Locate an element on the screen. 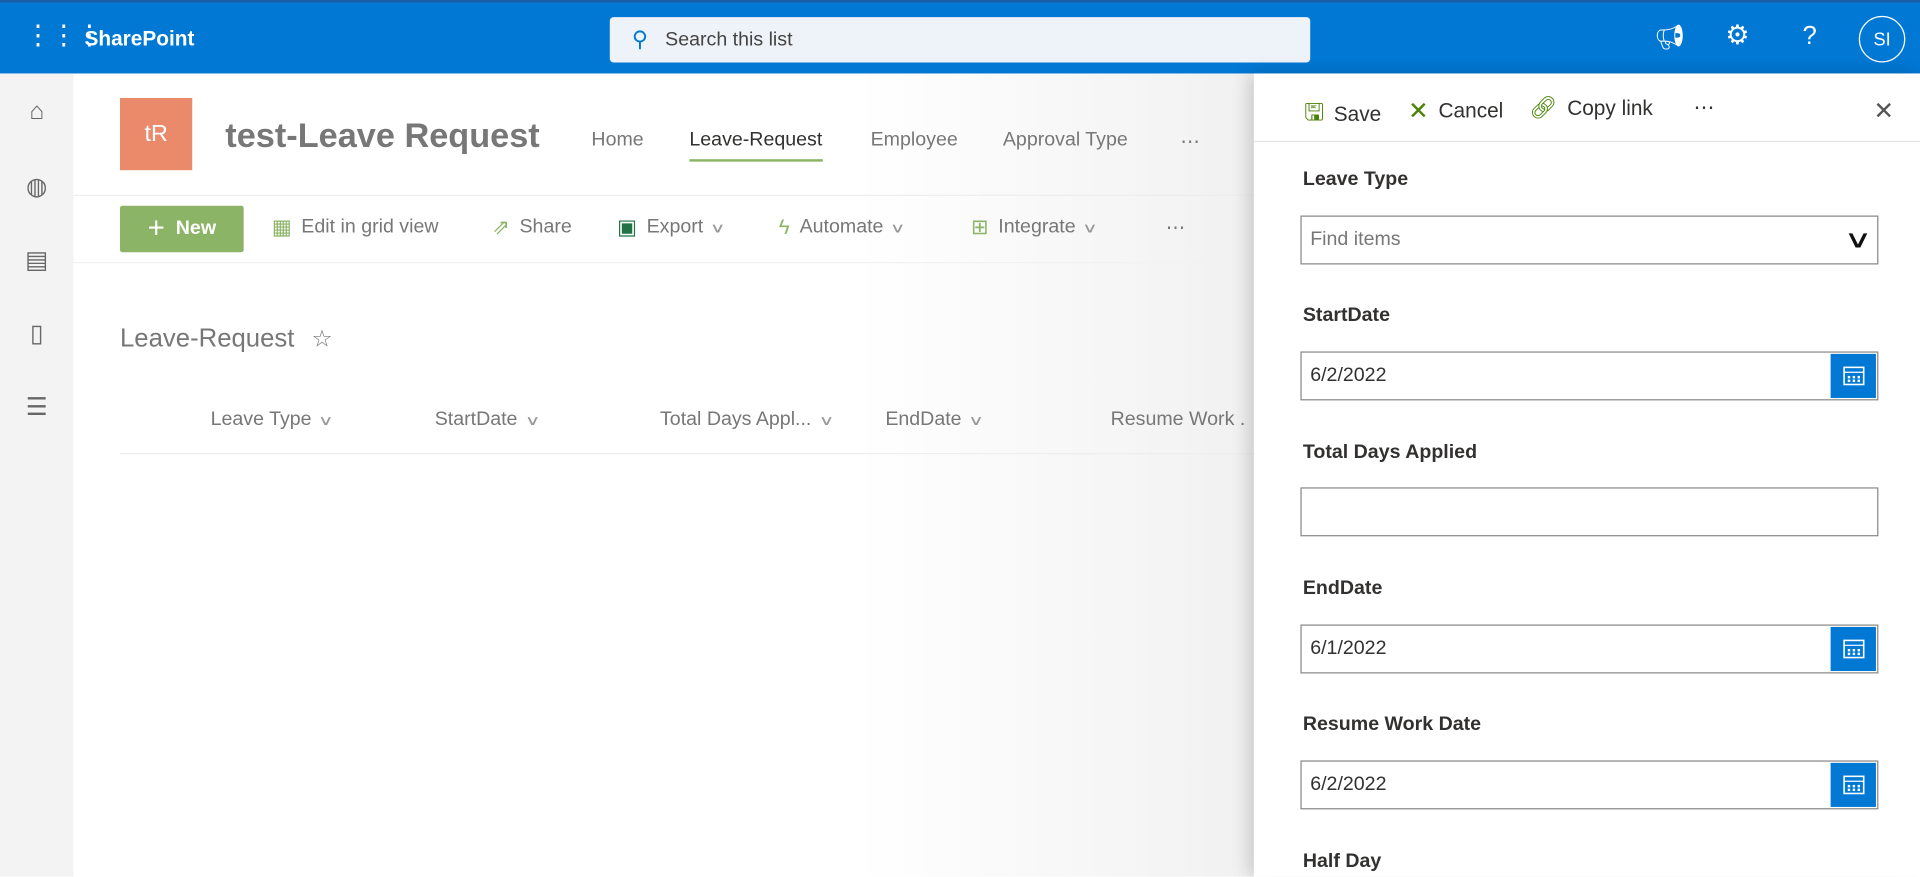  news-icon: ▤ is located at coordinates (36, 259).